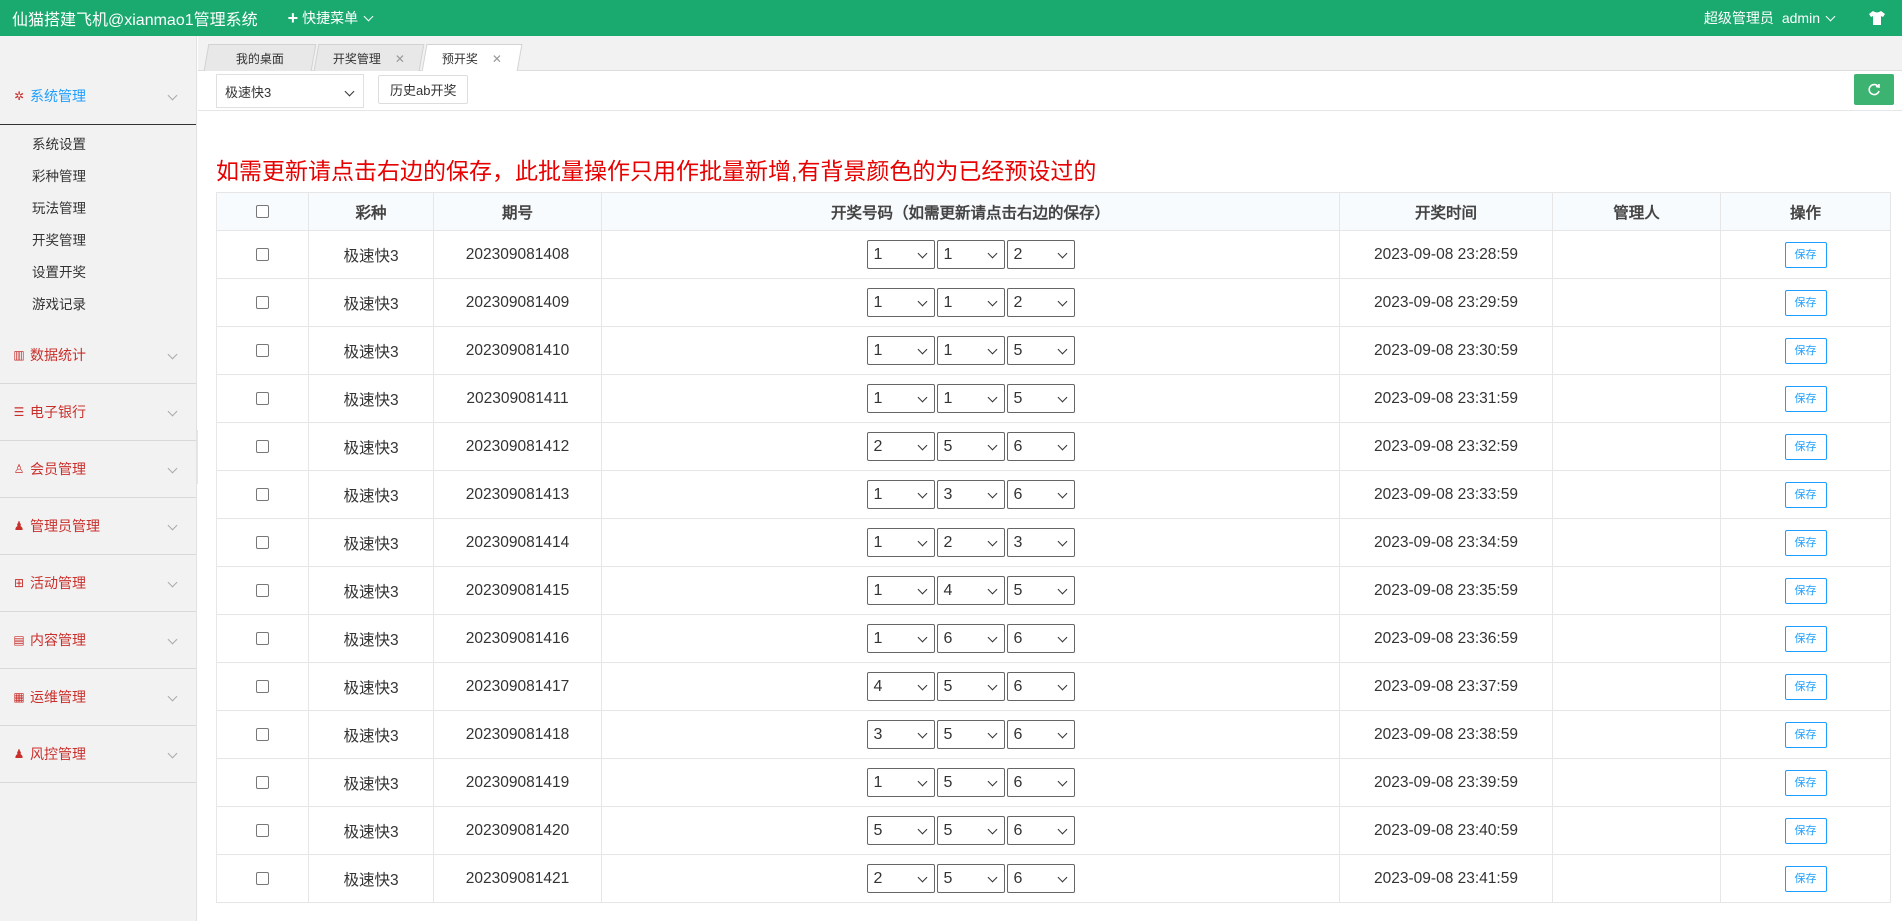 This screenshot has width=1902, height=921. Describe the element at coordinates (260, 57) in the screenshot. I see `tab-my-desktop: 我的桌面` at that location.